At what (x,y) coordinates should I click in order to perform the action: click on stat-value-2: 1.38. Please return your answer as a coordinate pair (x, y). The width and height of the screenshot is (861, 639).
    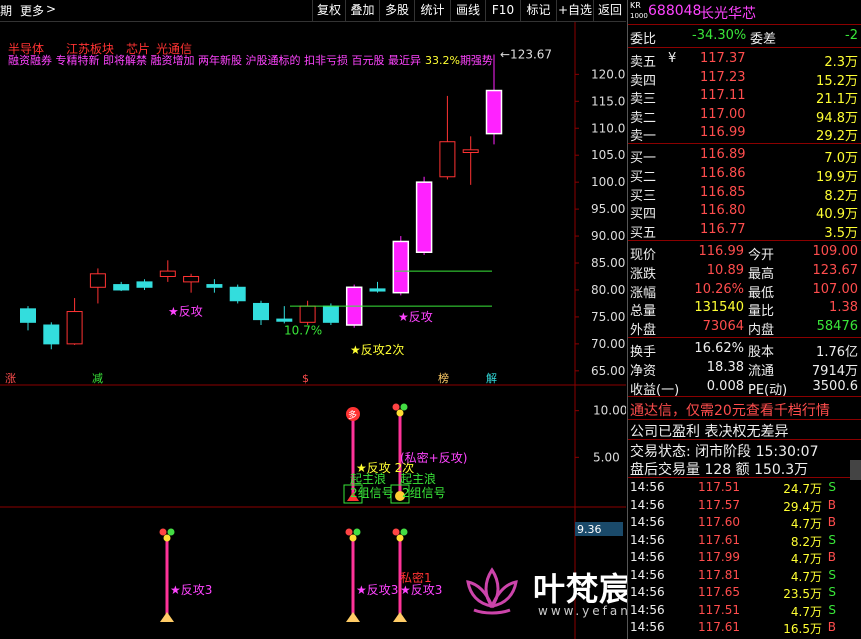
    Looking at the image, I should click on (843, 308).